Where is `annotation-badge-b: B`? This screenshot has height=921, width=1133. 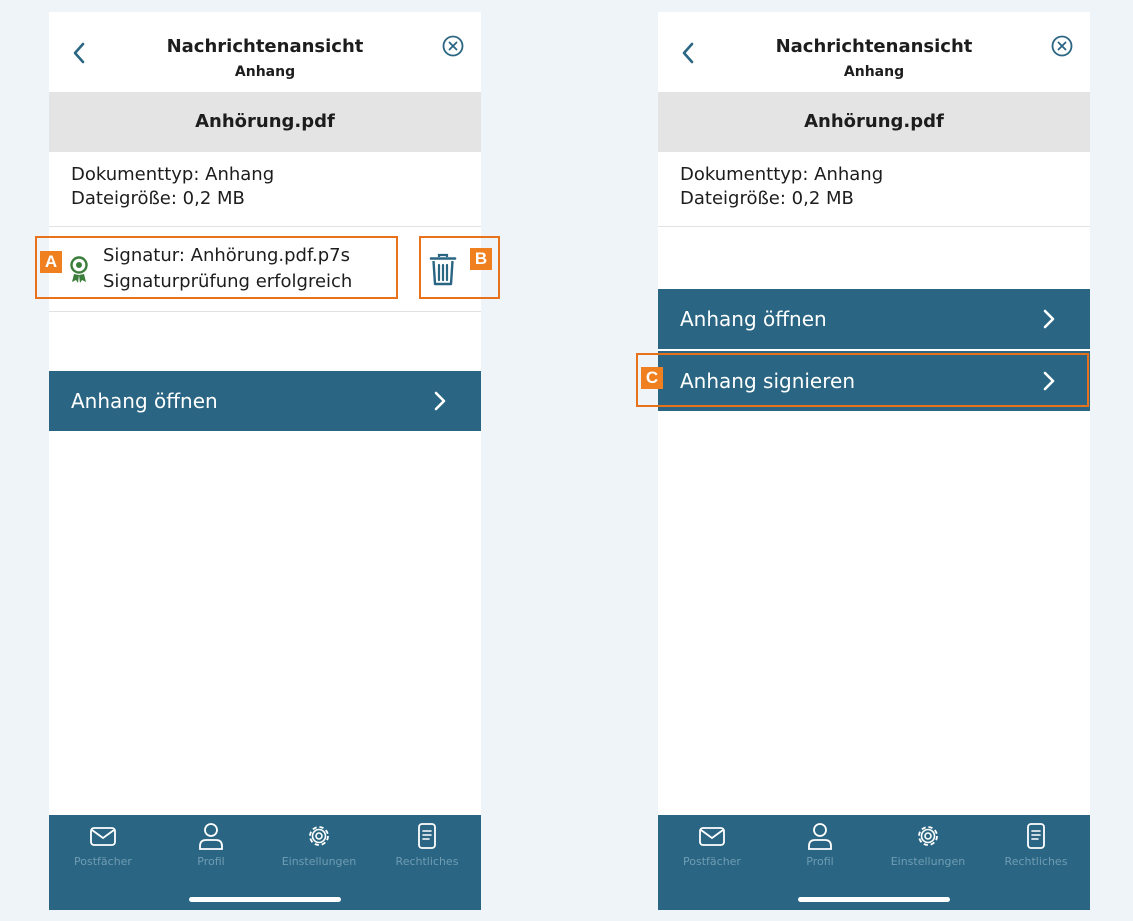 annotation-badge-b: B is located at coordinates (481, 259).